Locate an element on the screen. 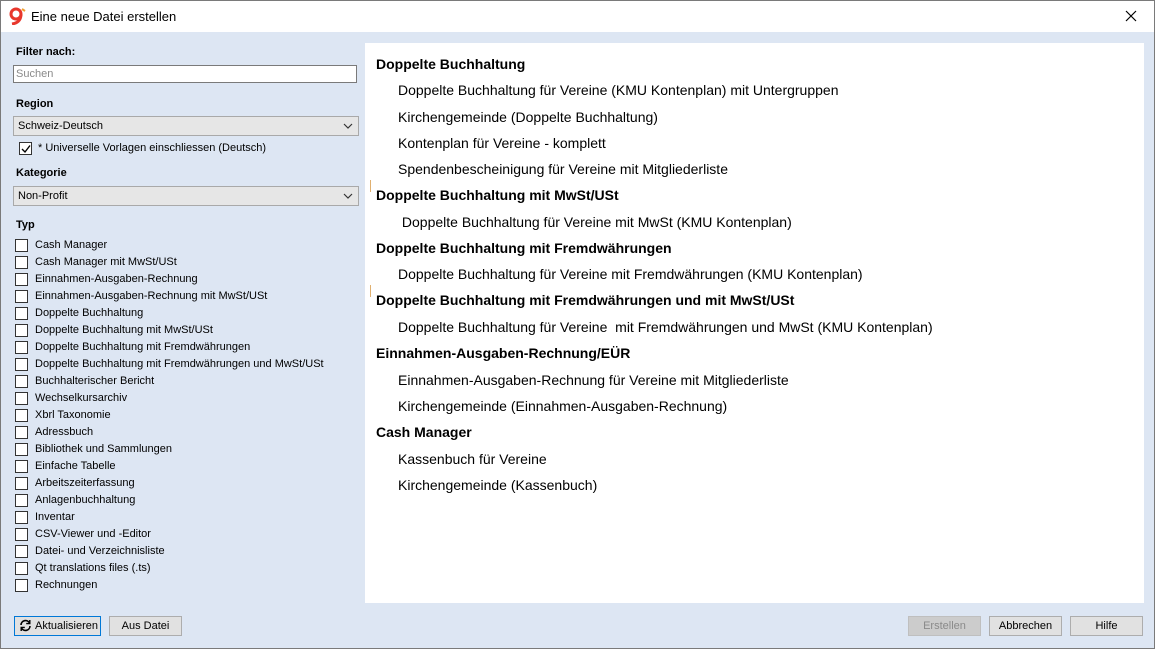  typ-item-label: CSV-Viewer und -Editor is located at coordinates (93, 534).